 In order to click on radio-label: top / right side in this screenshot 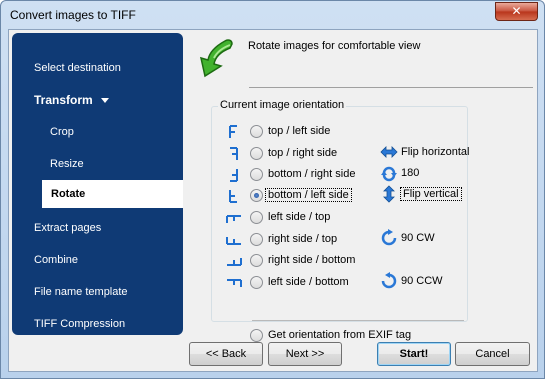, I will do `click(303, 153)`.